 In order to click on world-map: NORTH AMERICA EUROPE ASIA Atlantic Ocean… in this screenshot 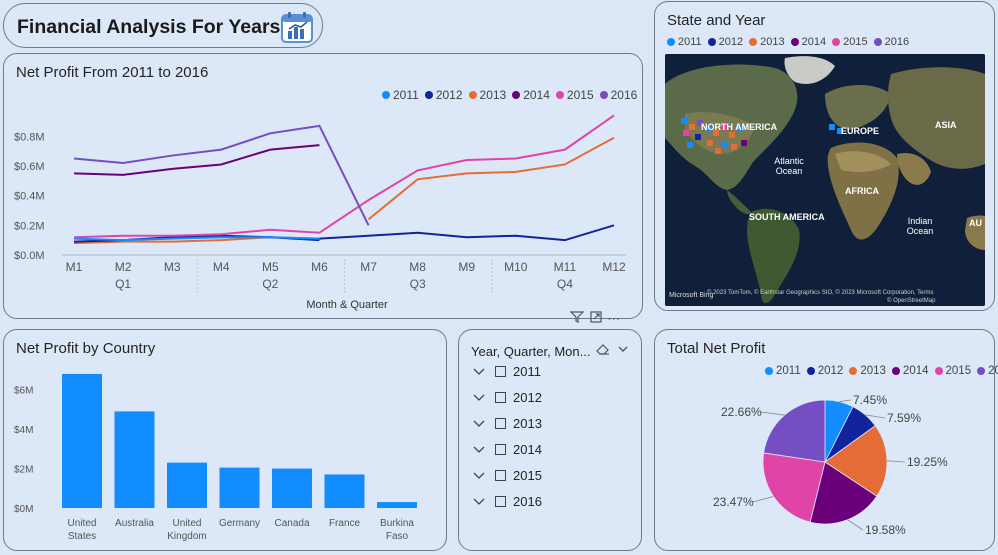, I will do `click(825, 180)`.